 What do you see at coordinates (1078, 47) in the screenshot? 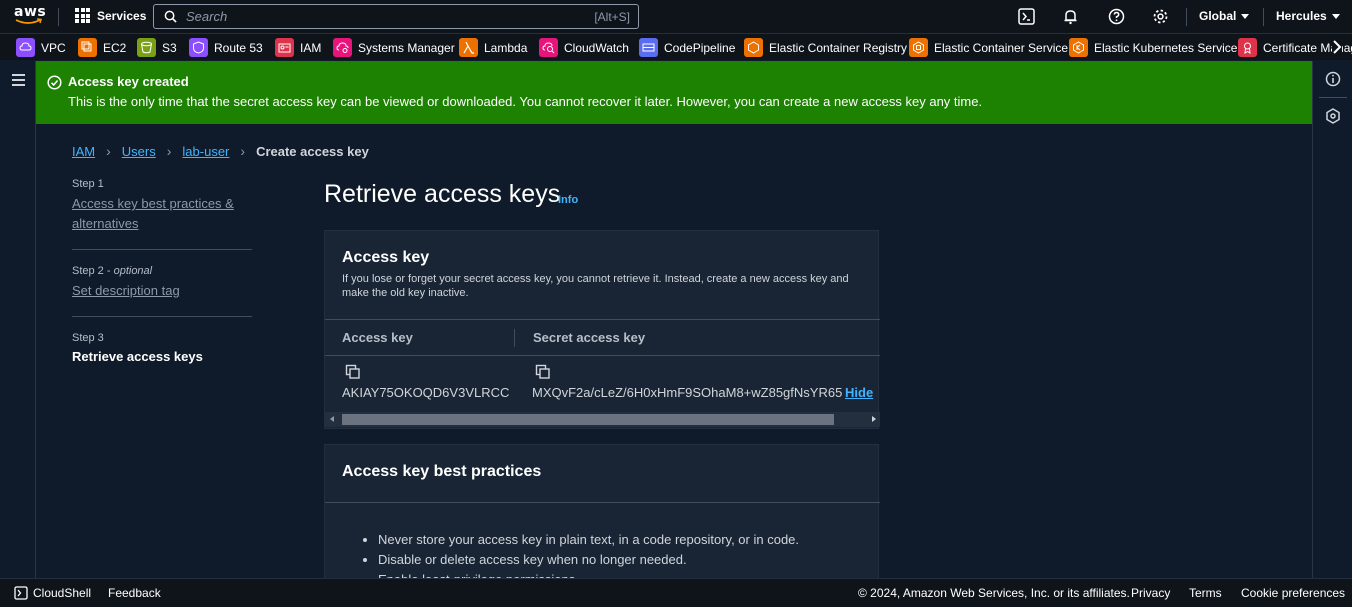
I see `eks-icon` at bounding box center [1078, 47].